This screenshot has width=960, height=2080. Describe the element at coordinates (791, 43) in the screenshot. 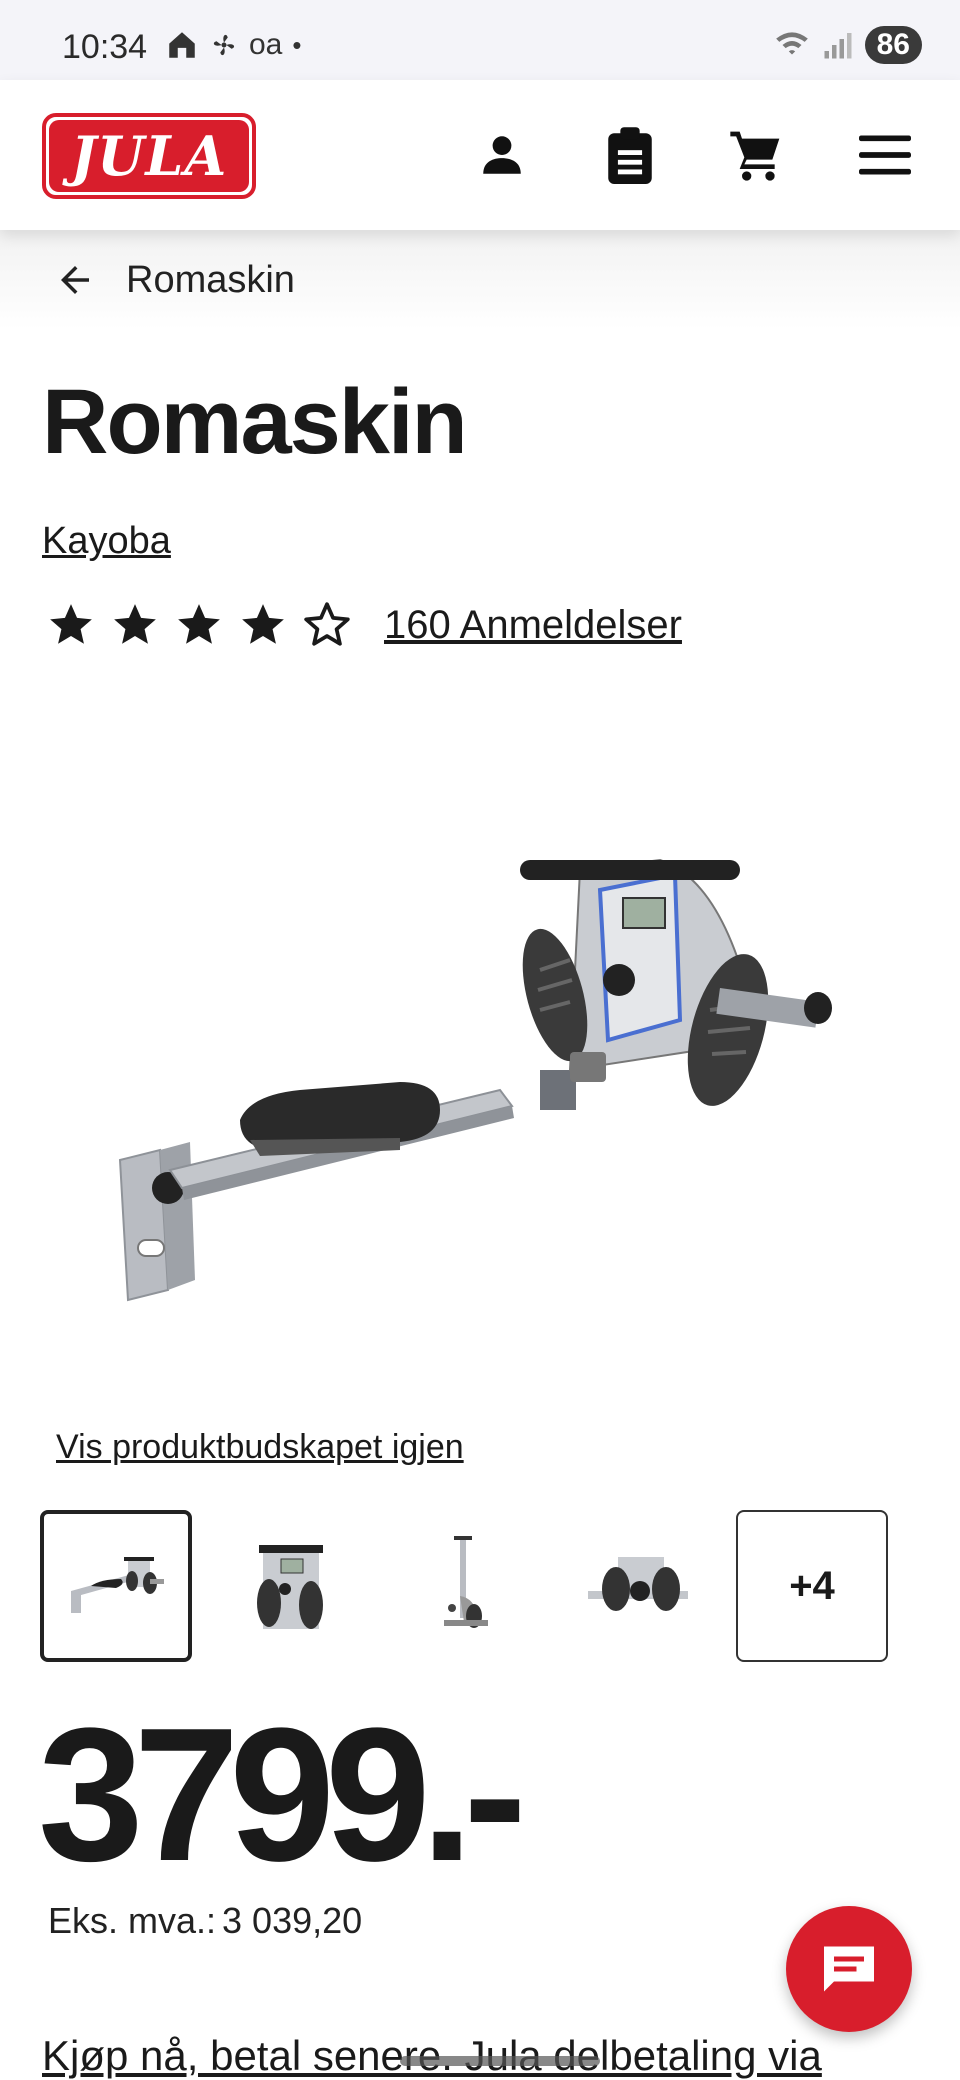

I see `wifi-icon` at that location.